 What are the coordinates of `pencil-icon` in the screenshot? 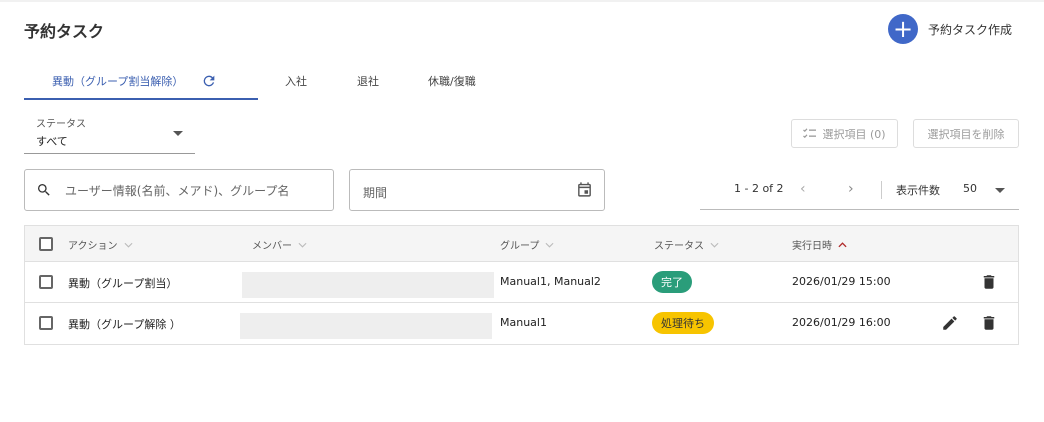 It's located at (950, 323).